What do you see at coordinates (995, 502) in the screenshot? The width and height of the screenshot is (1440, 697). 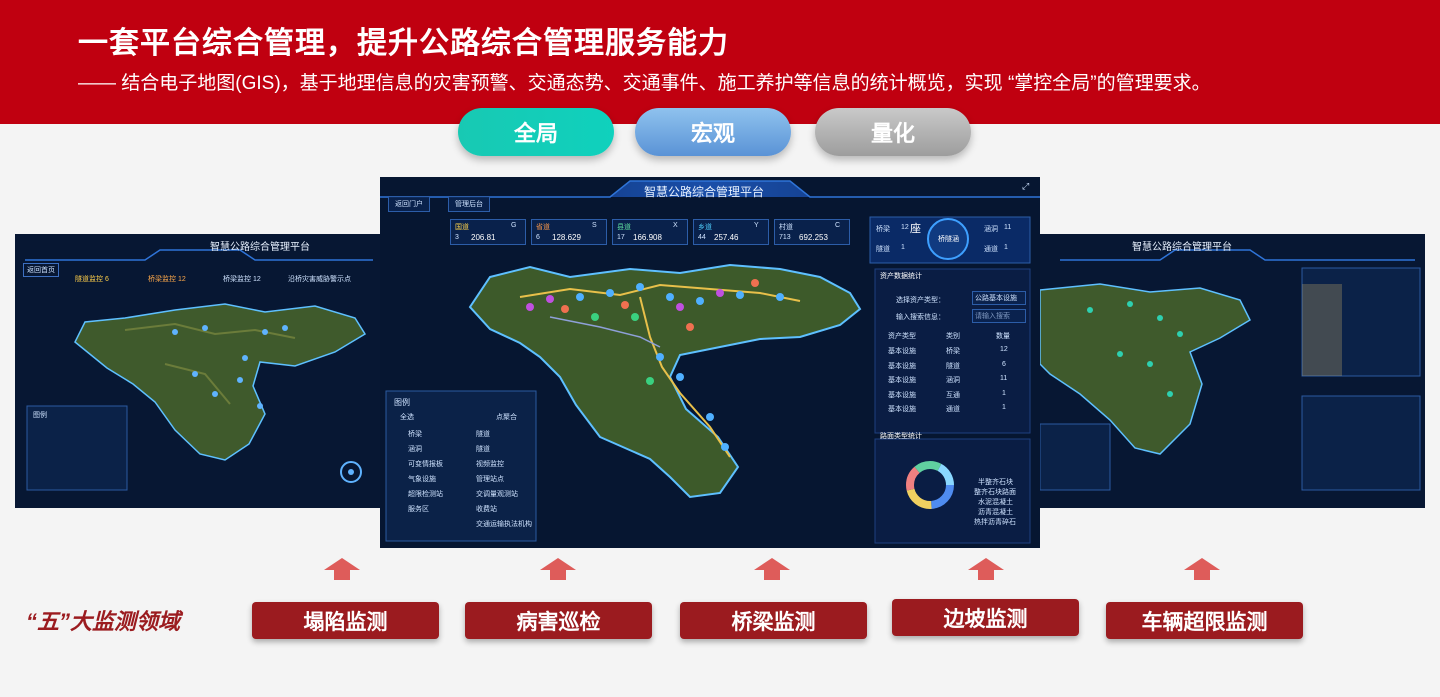 I see `pavement-legend-3: 水泥混凝土` at bounding box center [995, 502].